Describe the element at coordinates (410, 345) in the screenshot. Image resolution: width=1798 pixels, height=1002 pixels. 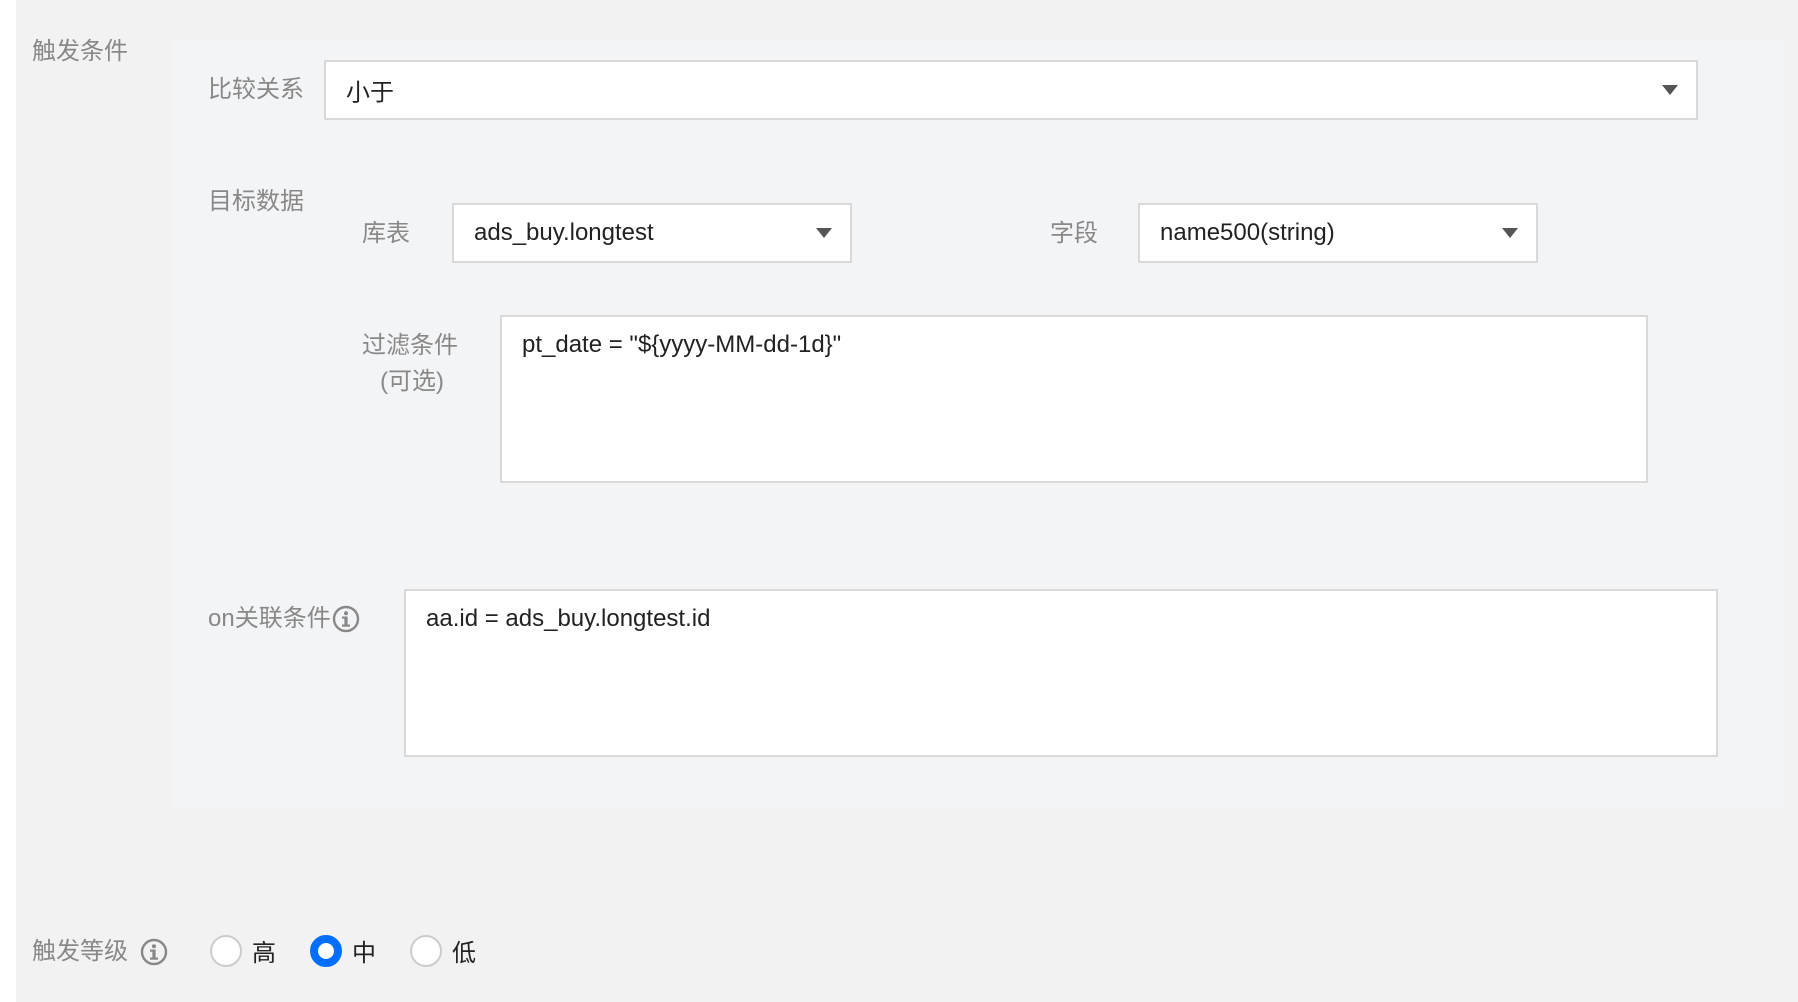
I see `filter-label: 过滤条件` at that location.